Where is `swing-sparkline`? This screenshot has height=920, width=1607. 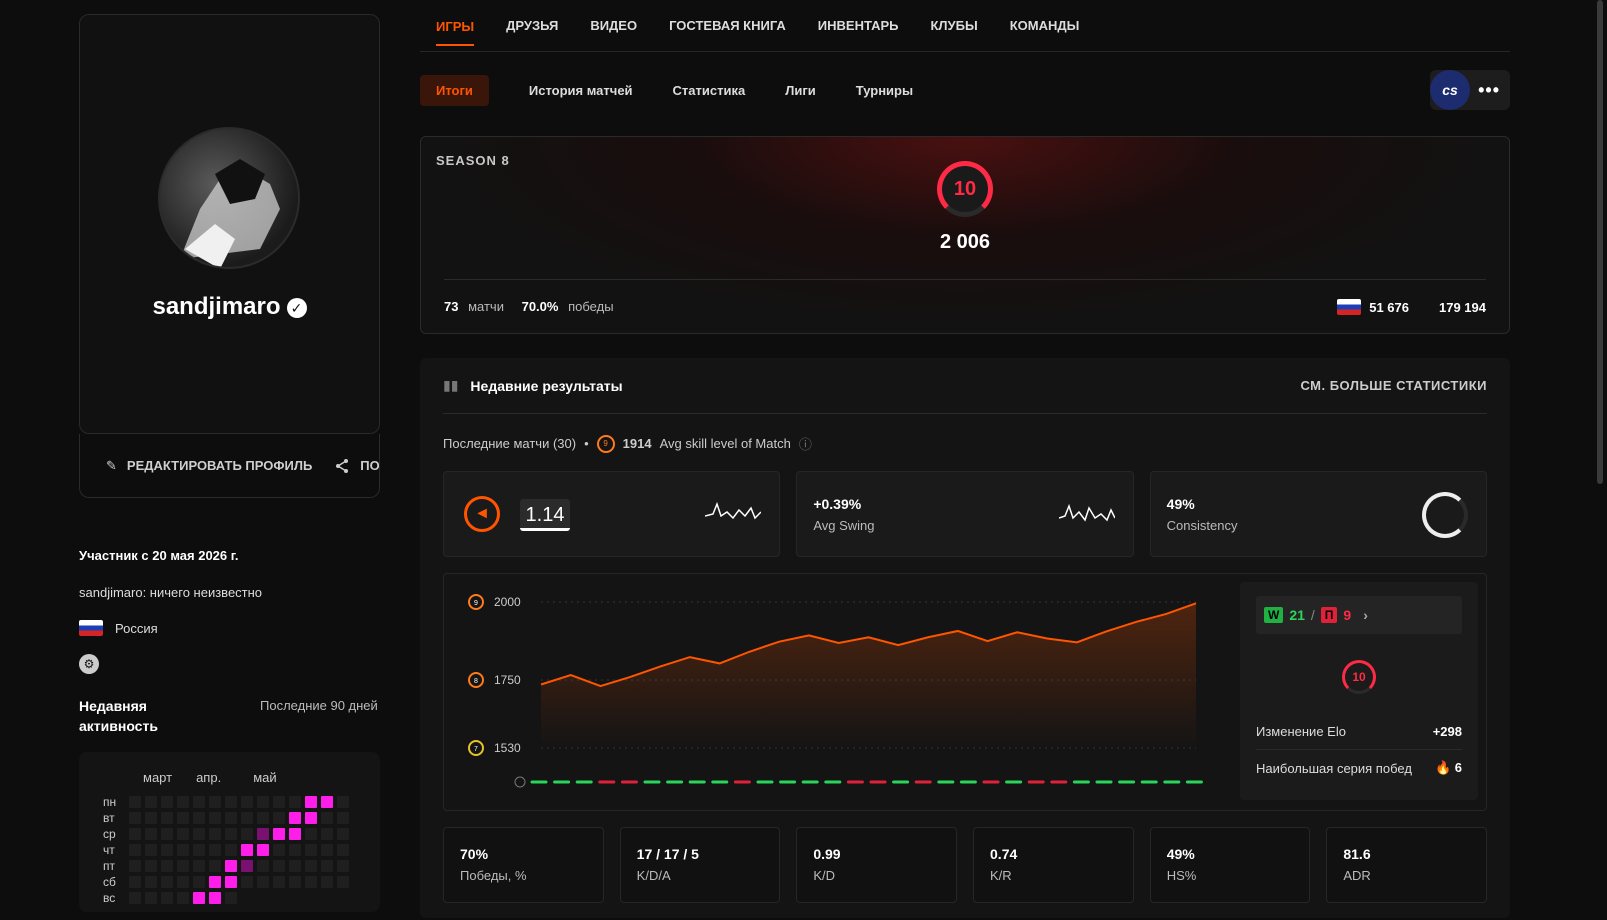 swing-sparkline is located at coordinates (1086, 512).